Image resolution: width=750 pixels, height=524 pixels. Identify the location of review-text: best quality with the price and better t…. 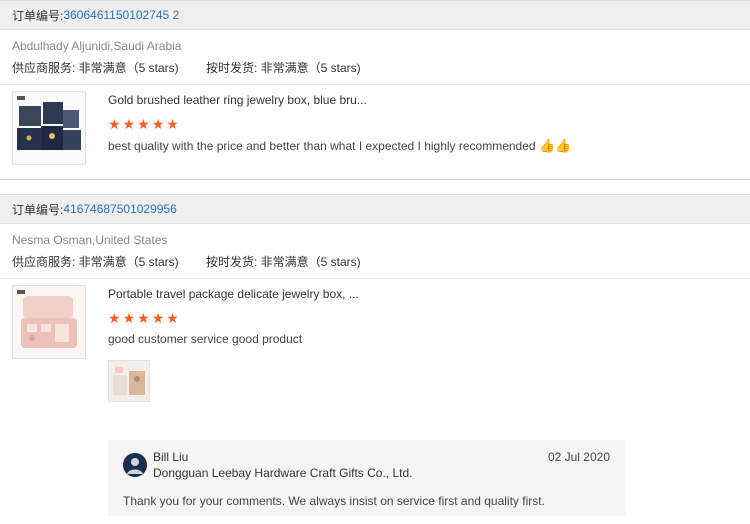
(322, 146).